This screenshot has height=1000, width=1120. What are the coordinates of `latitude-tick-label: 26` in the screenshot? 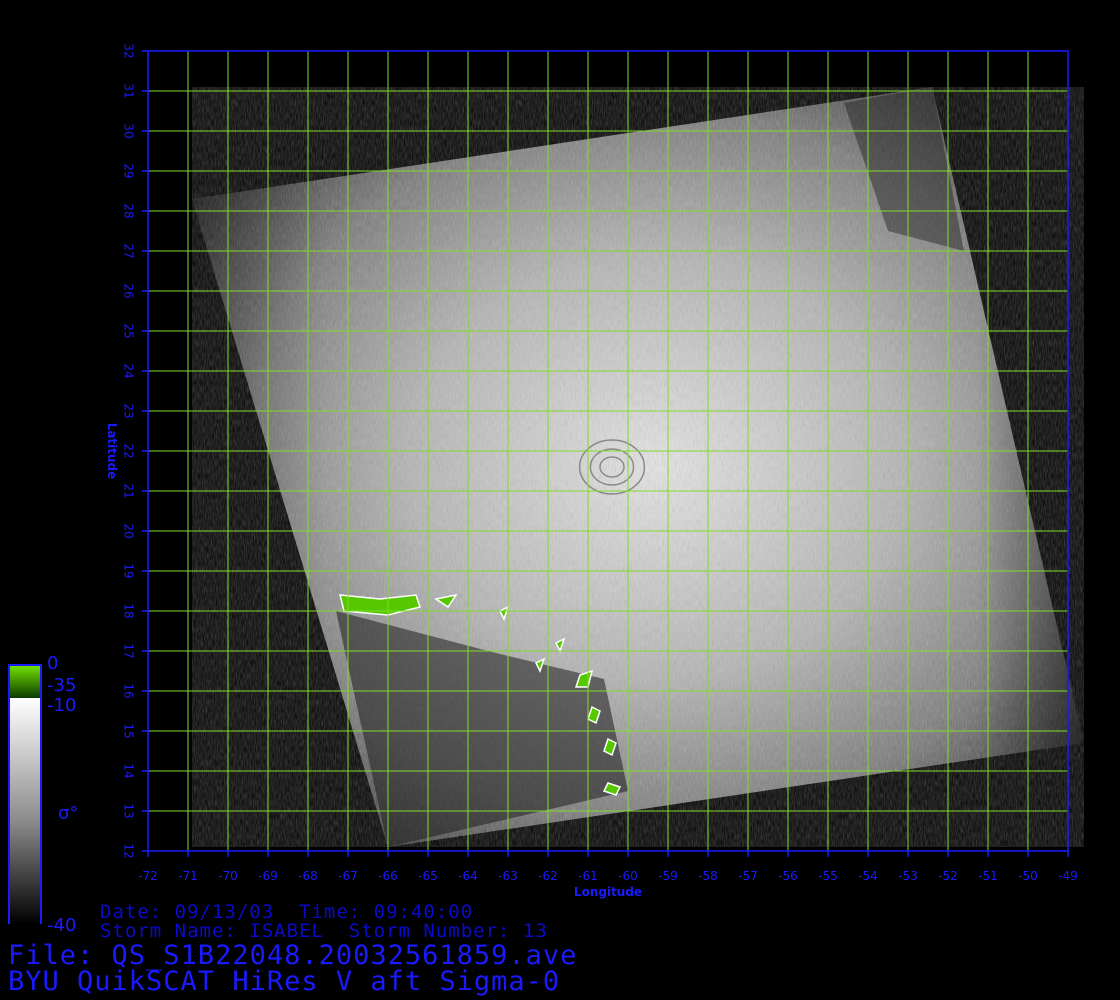 It's located at (129, 290).